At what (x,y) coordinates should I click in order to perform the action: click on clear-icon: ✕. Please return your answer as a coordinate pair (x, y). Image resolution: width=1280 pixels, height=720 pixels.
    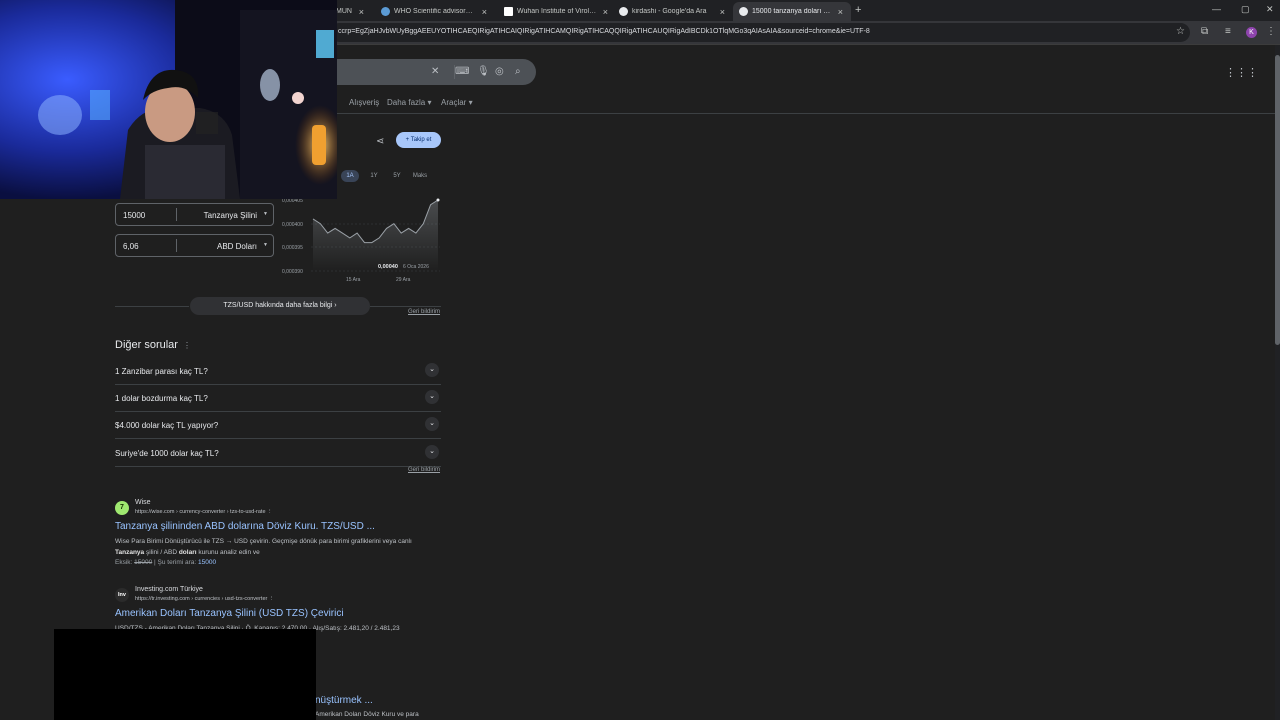
    Looking at the image, I should click on (435, 71).